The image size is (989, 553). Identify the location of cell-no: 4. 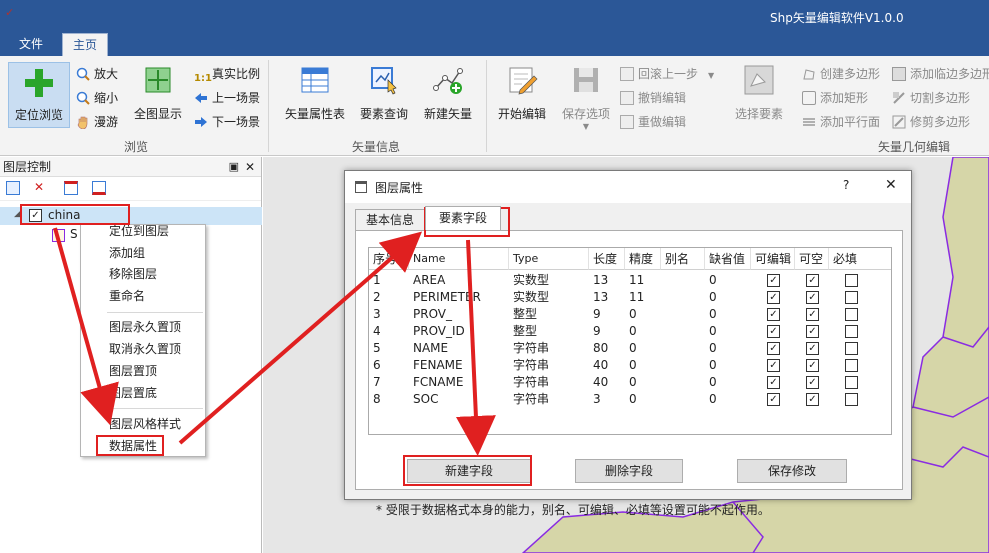
(375, 331).